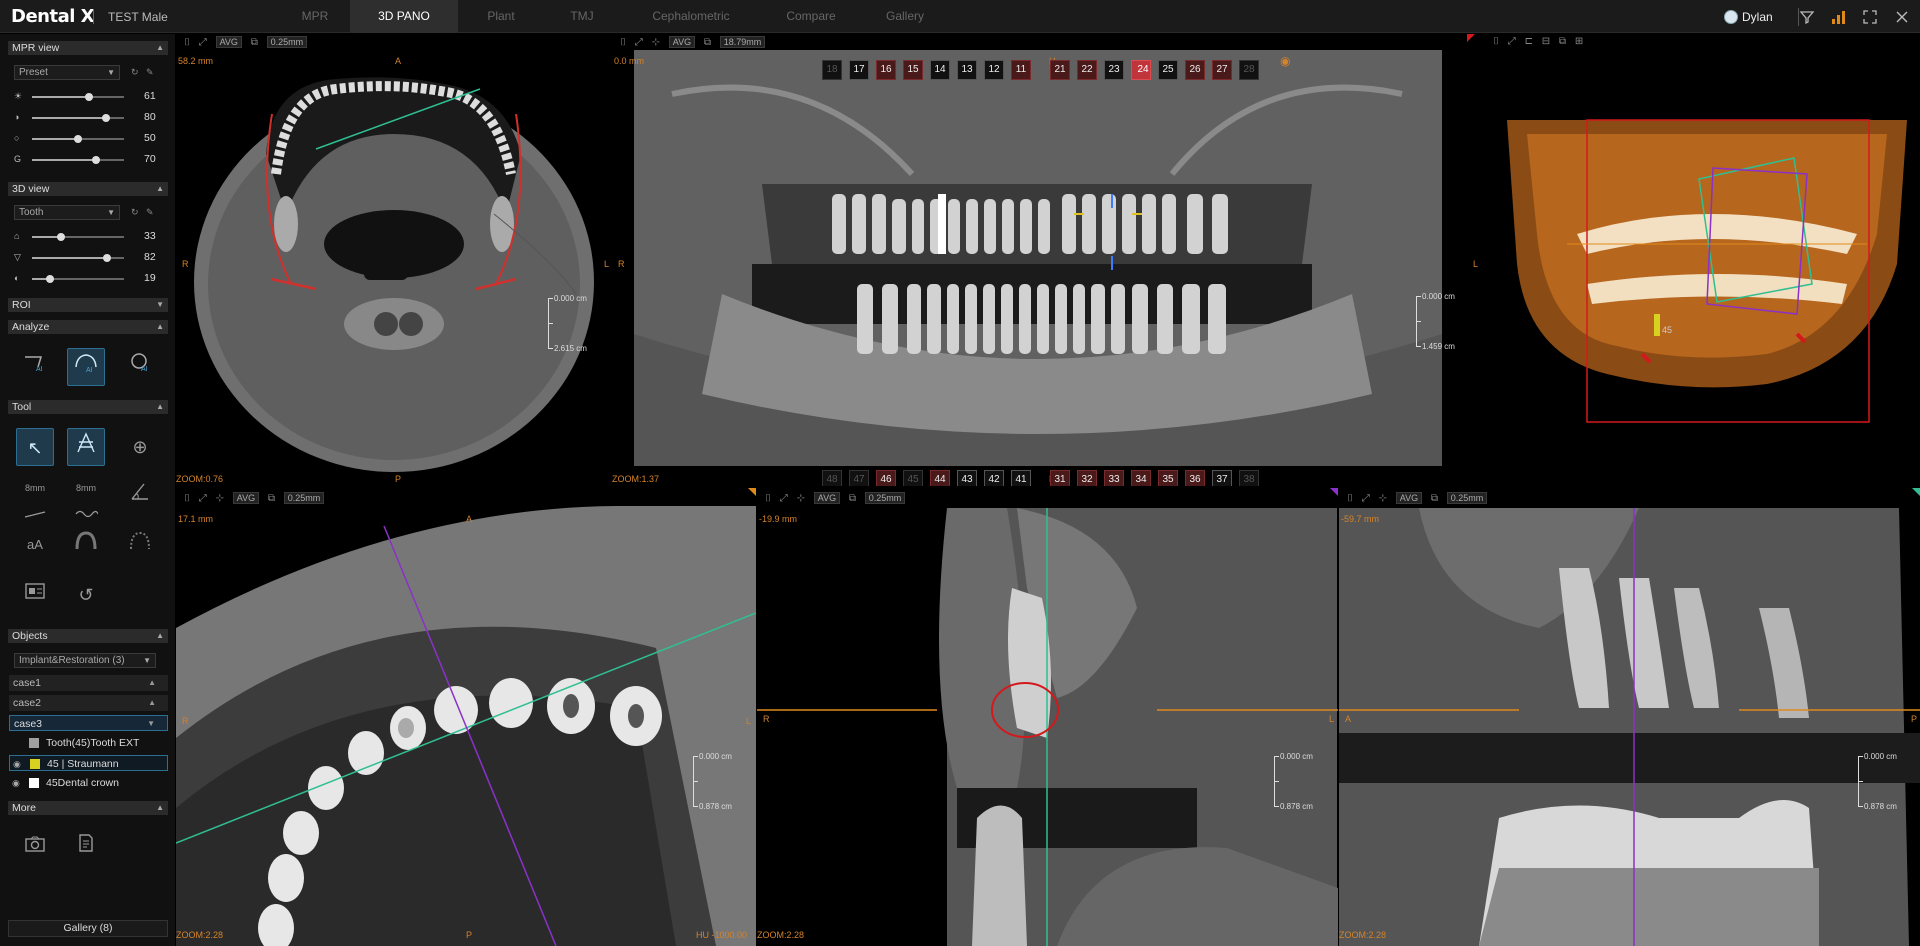 The height and width of the screenshot is (946, 1920). Describe the element at coordinates (89, 236) in the screenshot. I see `3d-slider-row: ⌂ 33` at that location.